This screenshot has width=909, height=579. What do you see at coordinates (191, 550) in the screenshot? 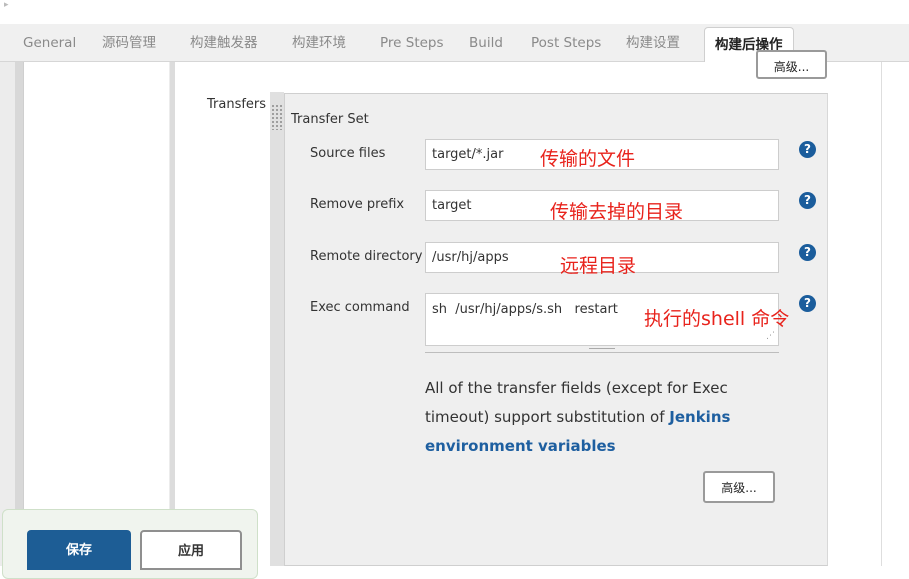
I see `apply-button: 应用` at bounding box center [191, 550].